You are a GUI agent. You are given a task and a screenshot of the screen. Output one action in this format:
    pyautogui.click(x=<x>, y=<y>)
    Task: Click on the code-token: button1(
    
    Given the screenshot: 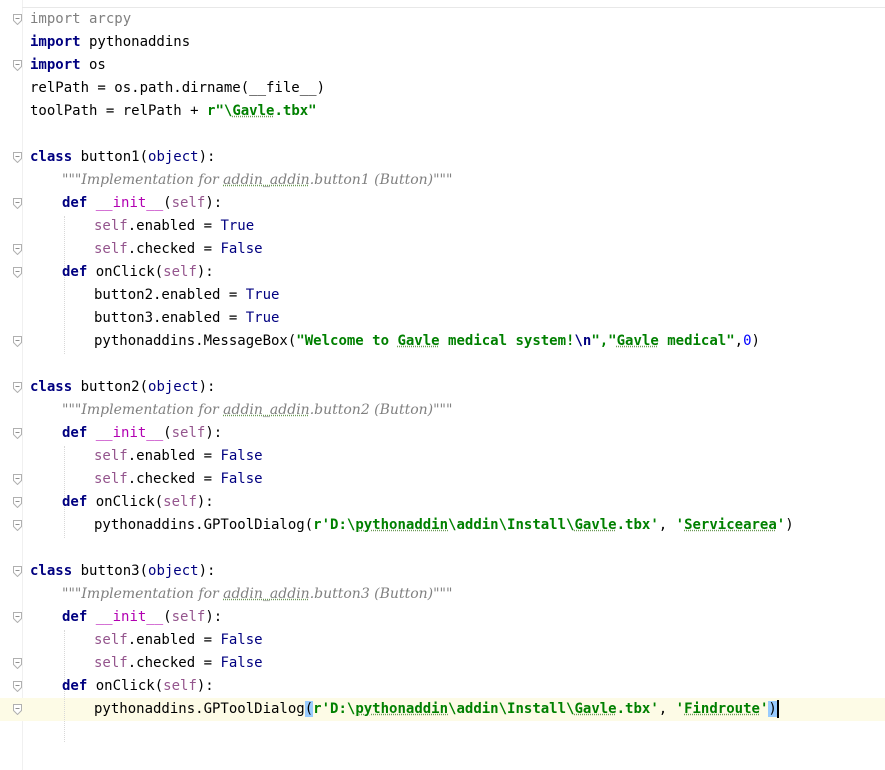 What is the action you would take?
    pyautogui.click(x=110, y=157)
    